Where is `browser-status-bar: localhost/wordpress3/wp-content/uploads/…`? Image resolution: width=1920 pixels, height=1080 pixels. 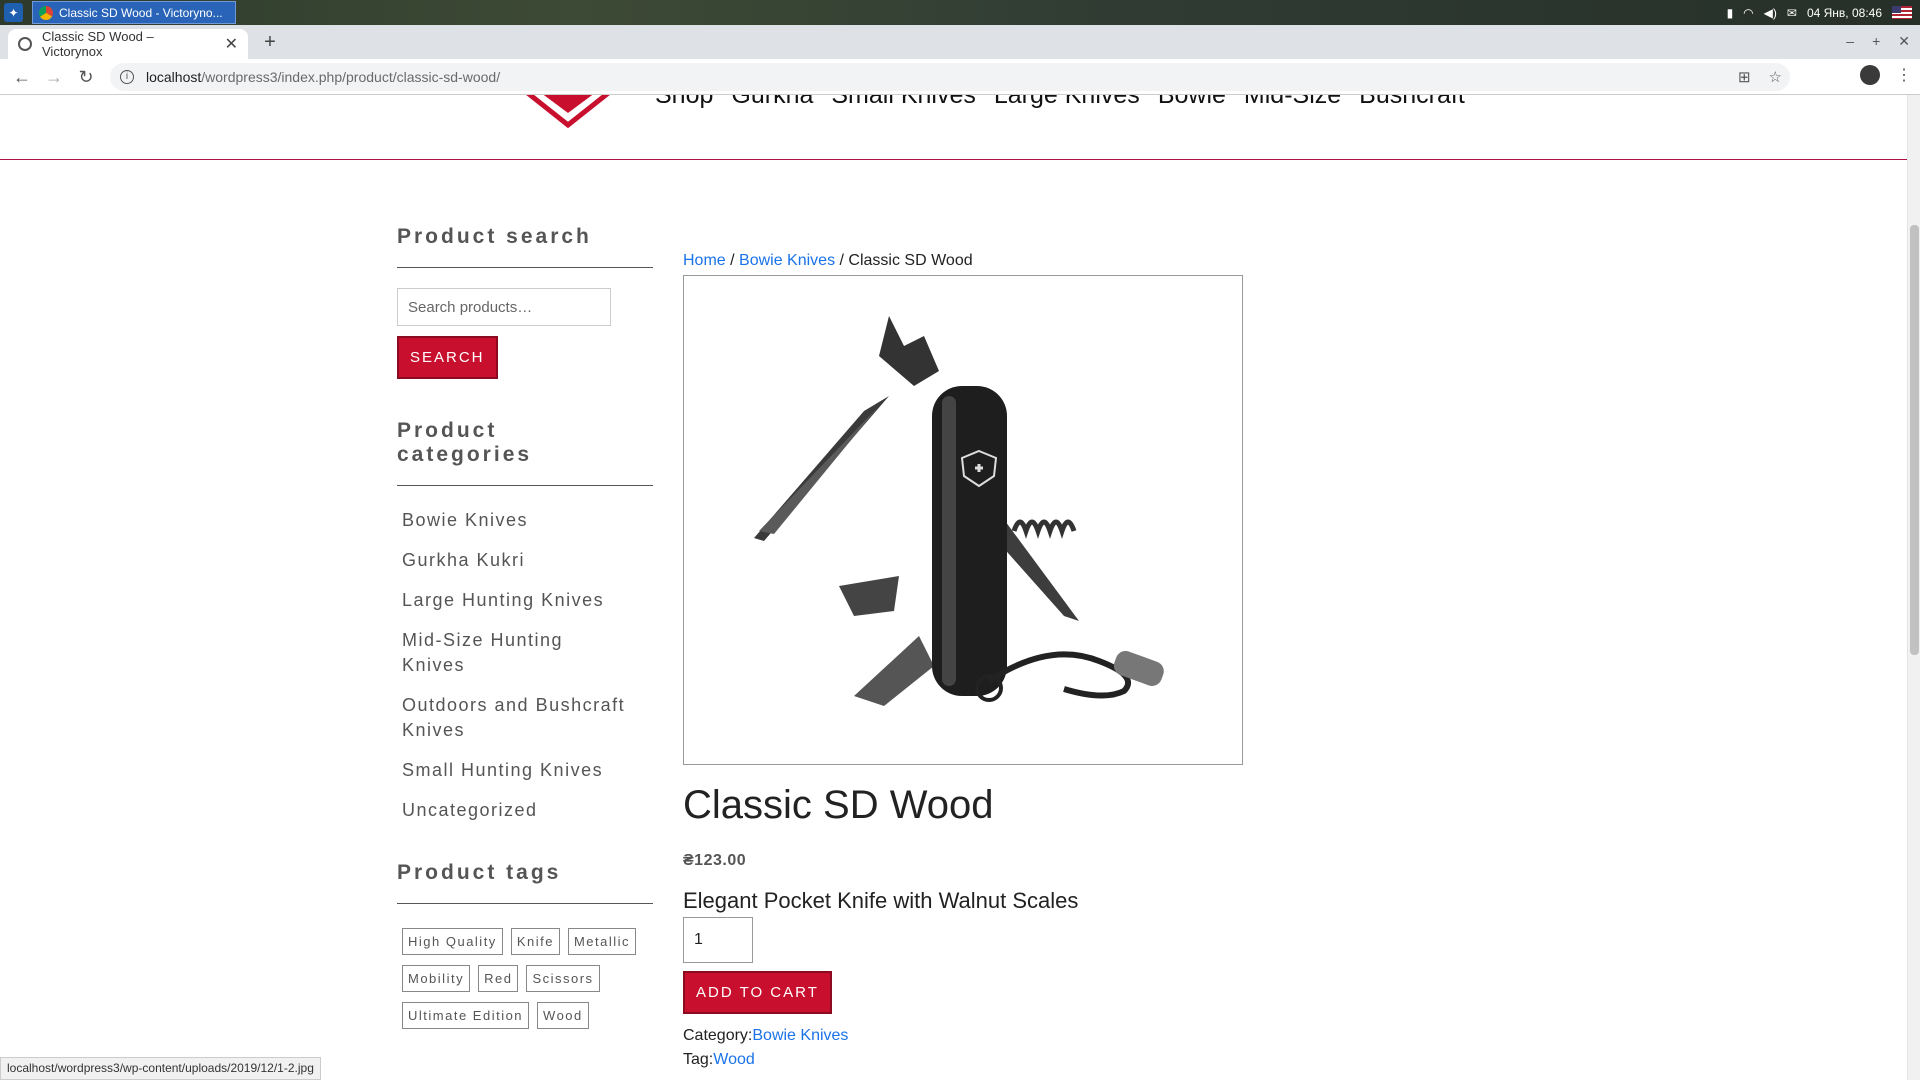 browser-status-bar: localhost/wordpress3/wp-content/uploads/… is located at coordinates (160, 1068).